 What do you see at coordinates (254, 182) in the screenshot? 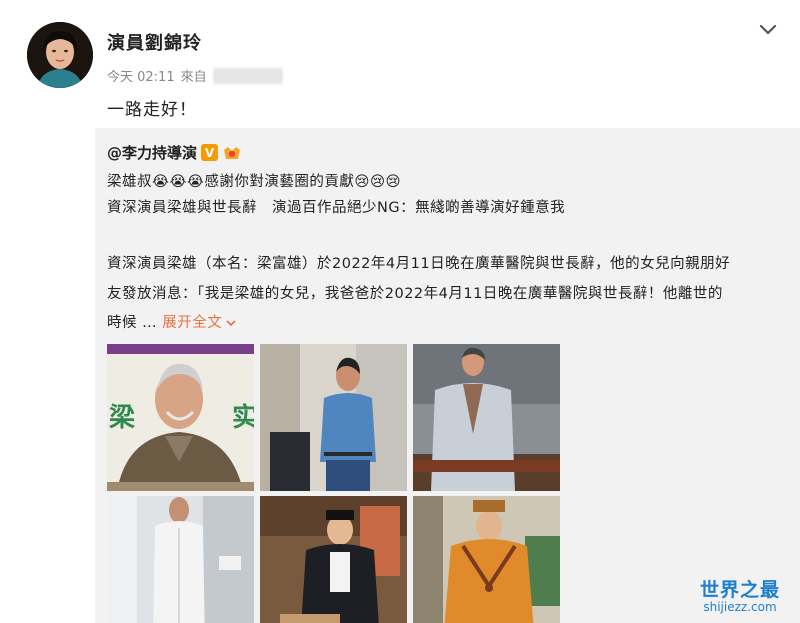
I see `repost-line-1: 梁雄叔😭😭😭感謝你對演藝圈的貢獻😢😢😢` at bounding box center [254, 182].